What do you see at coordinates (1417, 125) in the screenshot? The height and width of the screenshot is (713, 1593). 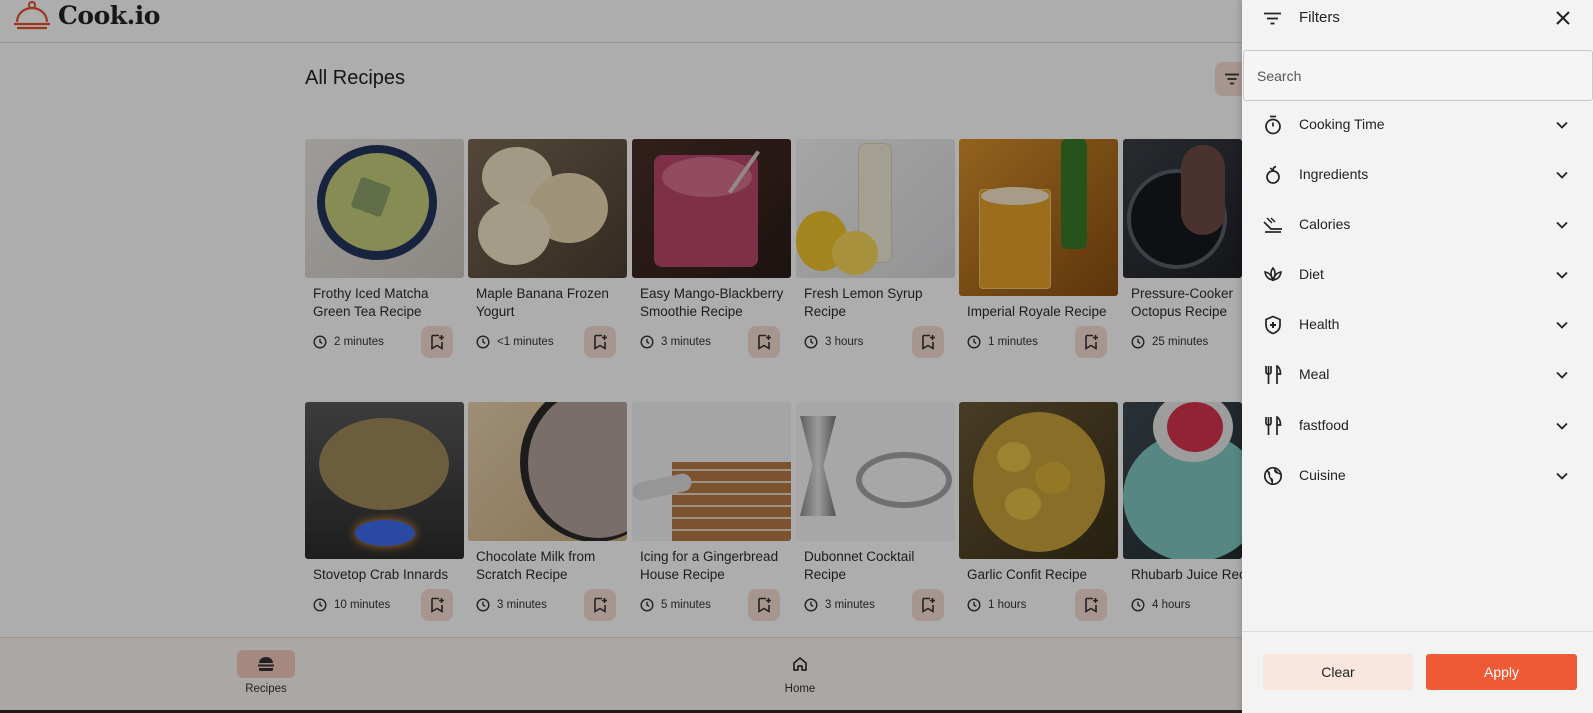 I see `filter-row-cooking-time: Cooking Time` at bounding box center [1417, 125].